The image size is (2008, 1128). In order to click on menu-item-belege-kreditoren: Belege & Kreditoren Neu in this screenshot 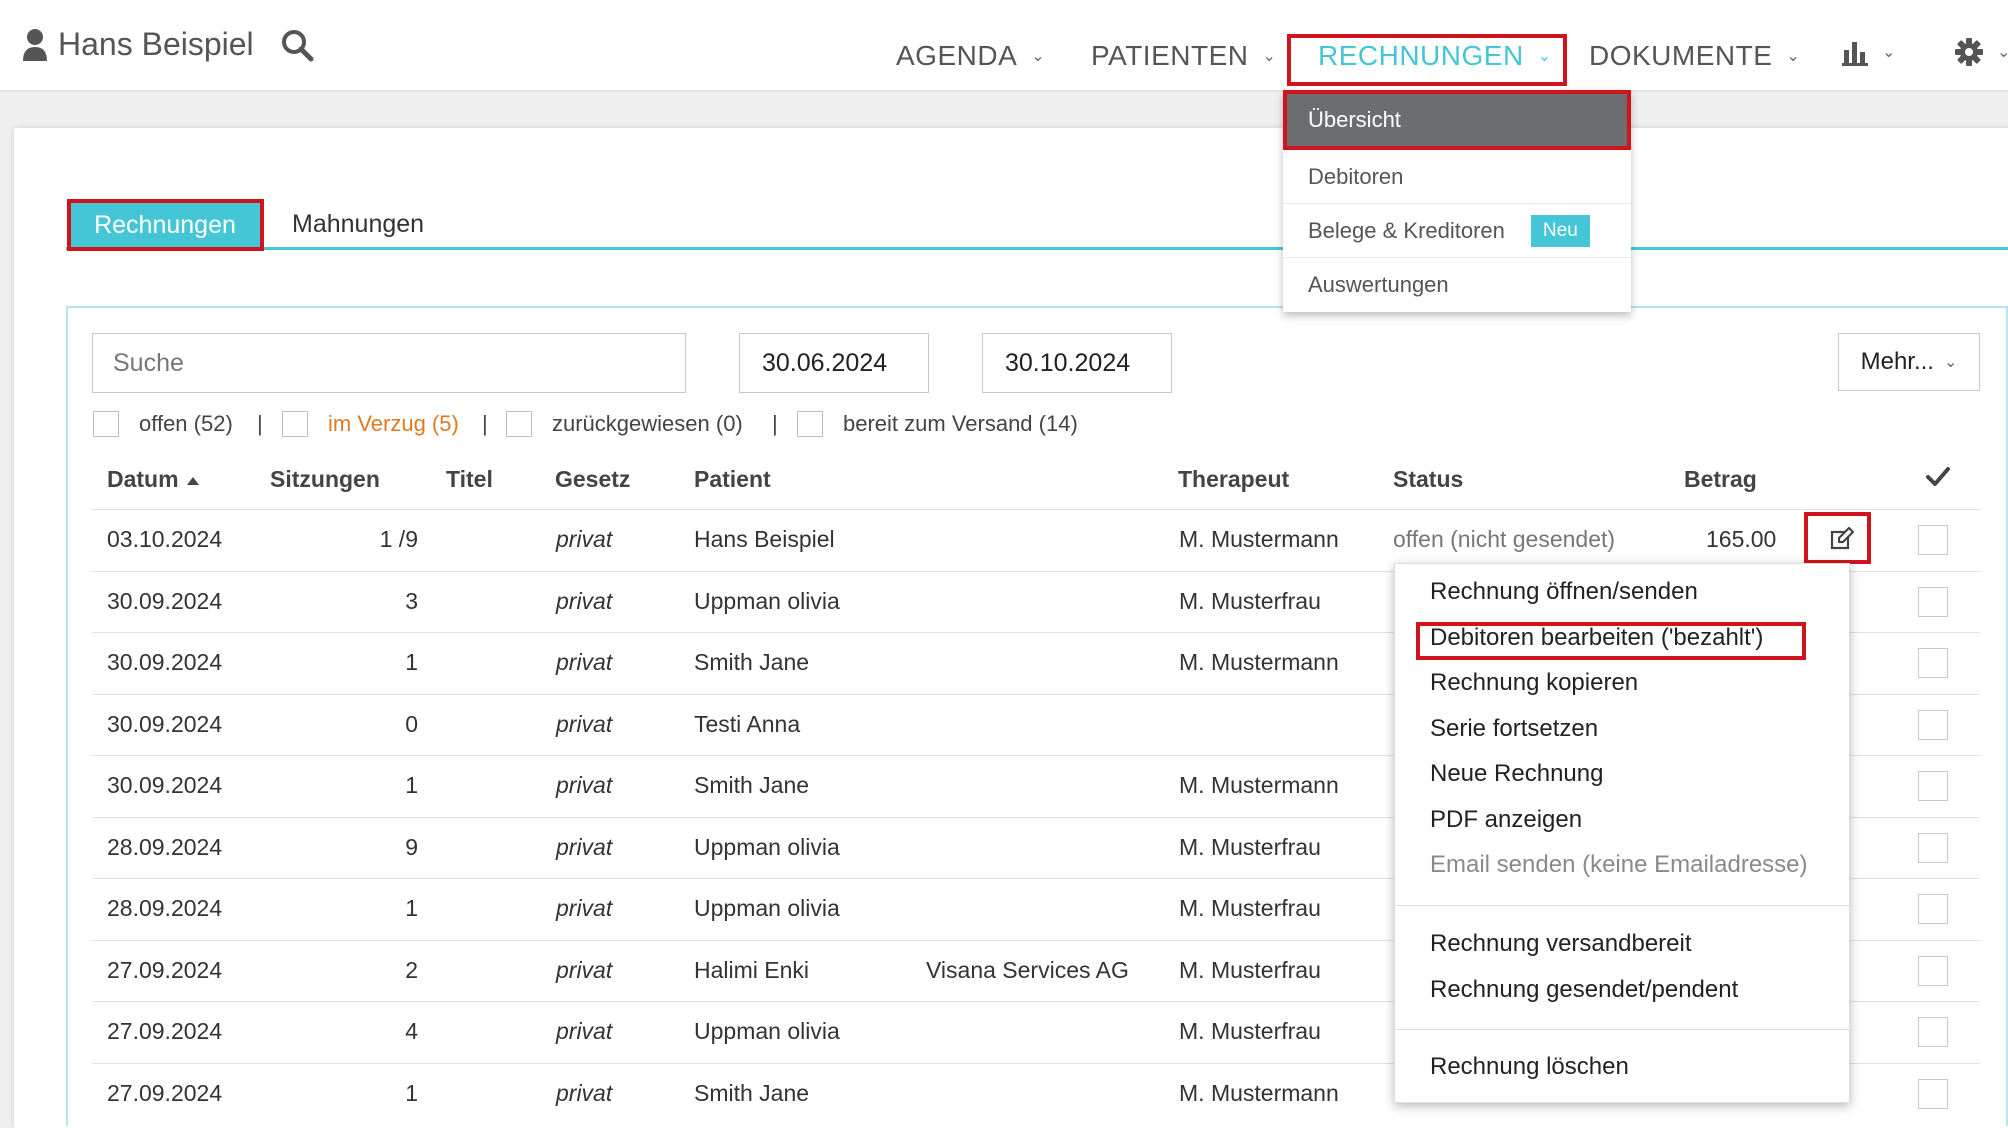, I will do `click(1457, 231)`.